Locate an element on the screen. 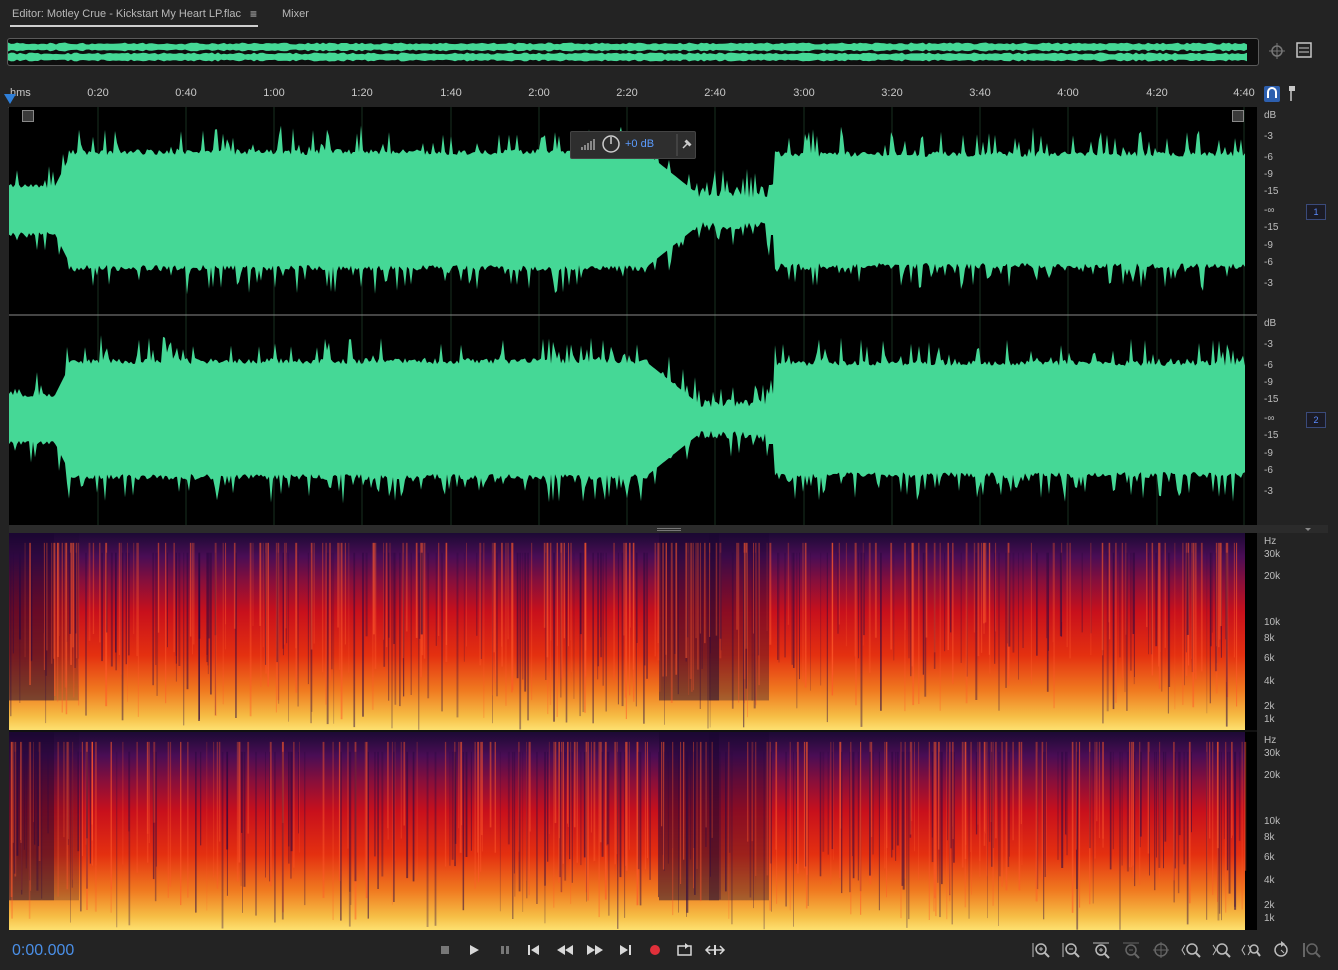  go-to-start-button is located at coordinates (534, 950).